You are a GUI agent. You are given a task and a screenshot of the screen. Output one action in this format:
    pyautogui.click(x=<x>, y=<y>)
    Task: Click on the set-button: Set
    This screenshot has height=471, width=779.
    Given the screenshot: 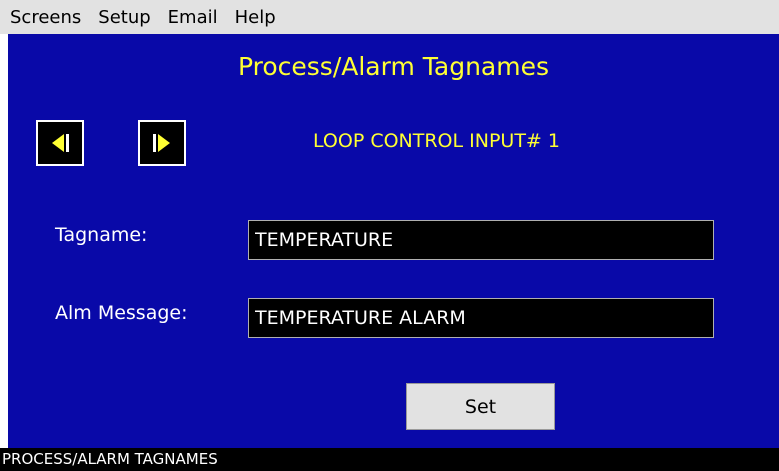 What is the action you would take?
    pyautogui.click(x=480, y=406)
    